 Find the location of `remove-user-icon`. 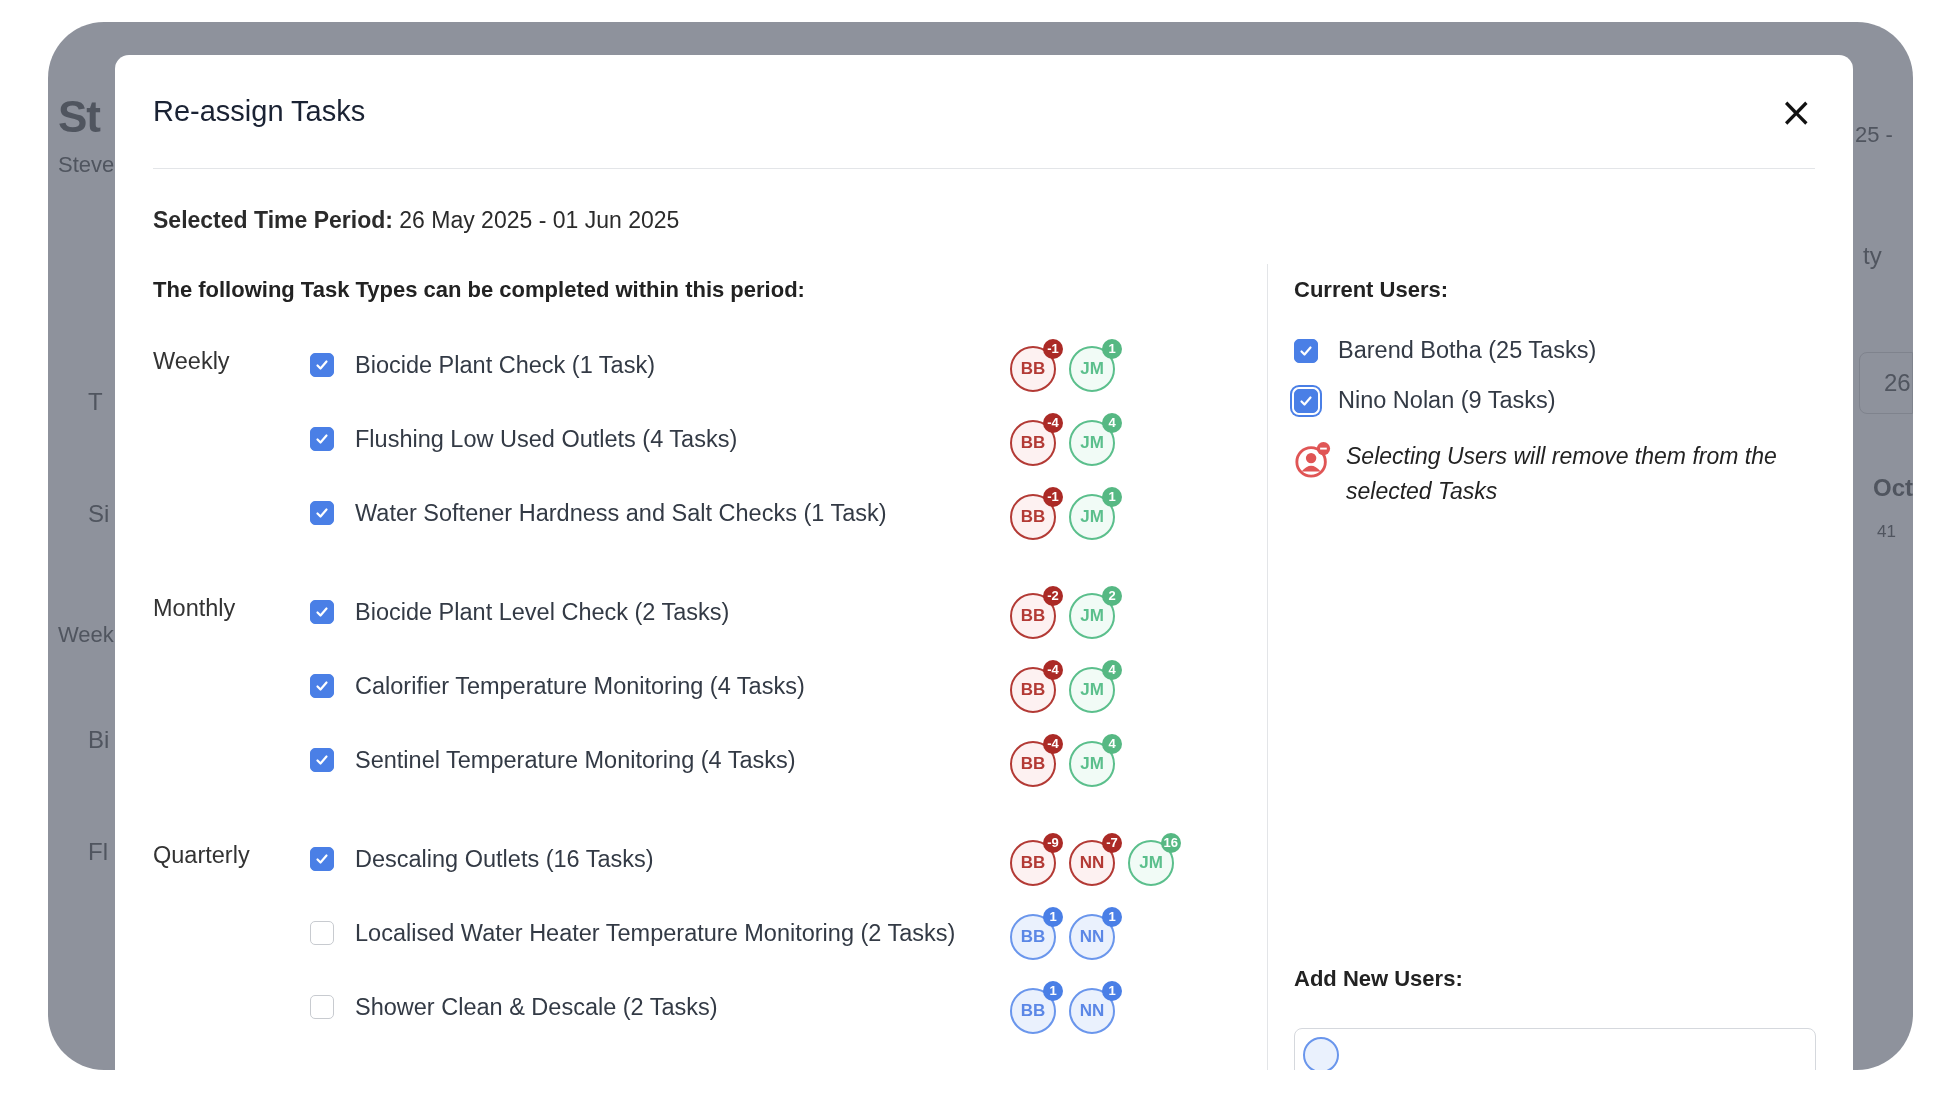

remove-user-icon is located at coordinates (1313, 460).